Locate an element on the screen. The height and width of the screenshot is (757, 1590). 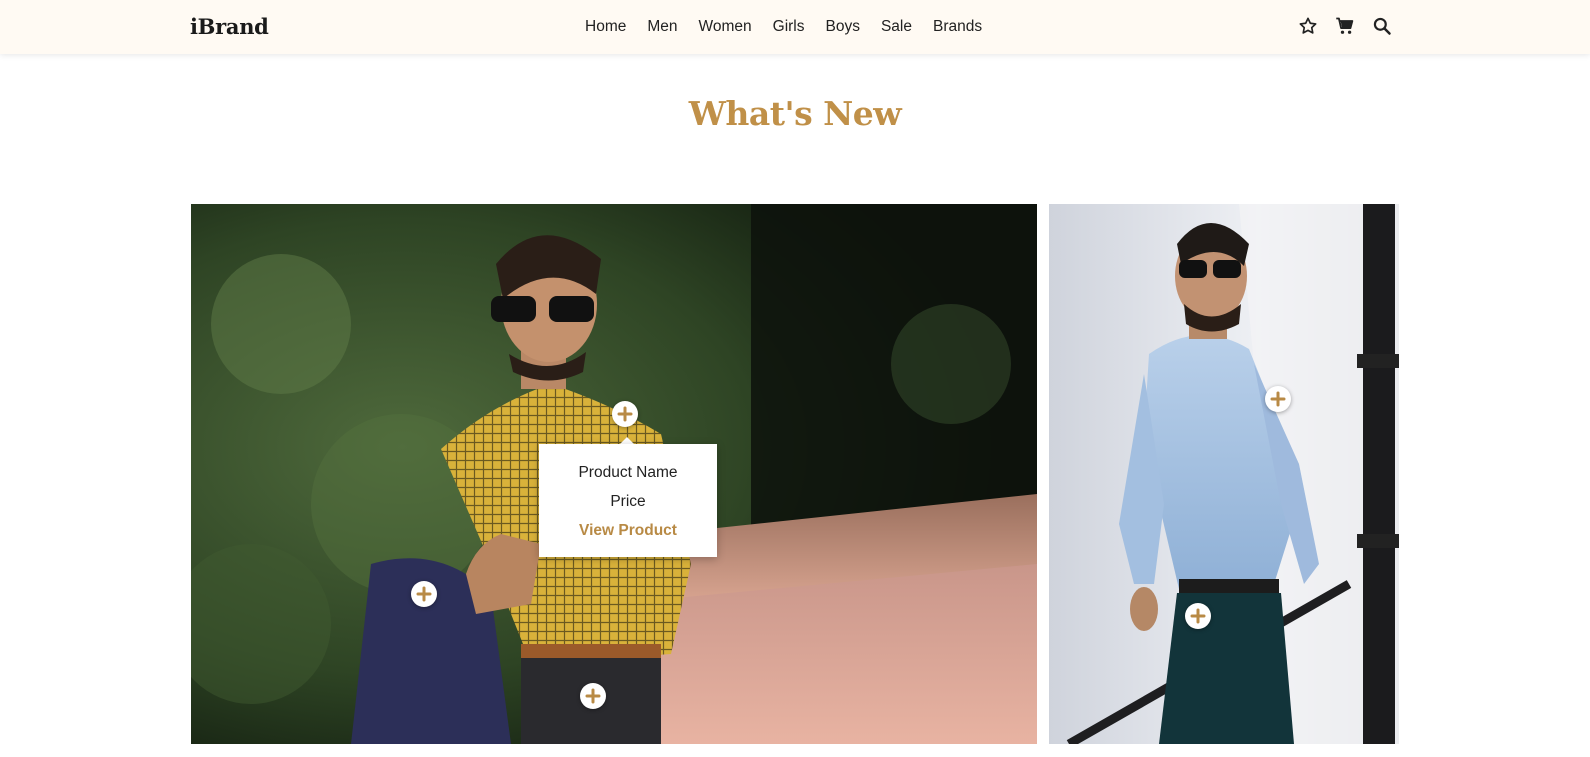
cart-icon is located at coordinates (1345, 26).